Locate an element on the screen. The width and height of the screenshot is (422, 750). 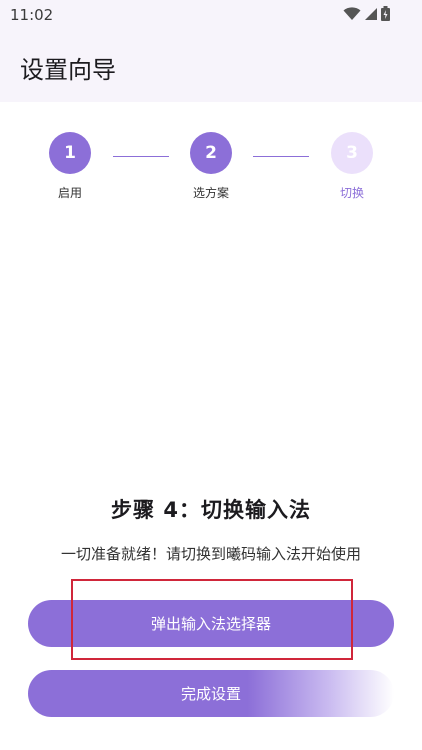
wifi-icon is located at coordinates (352, 15).